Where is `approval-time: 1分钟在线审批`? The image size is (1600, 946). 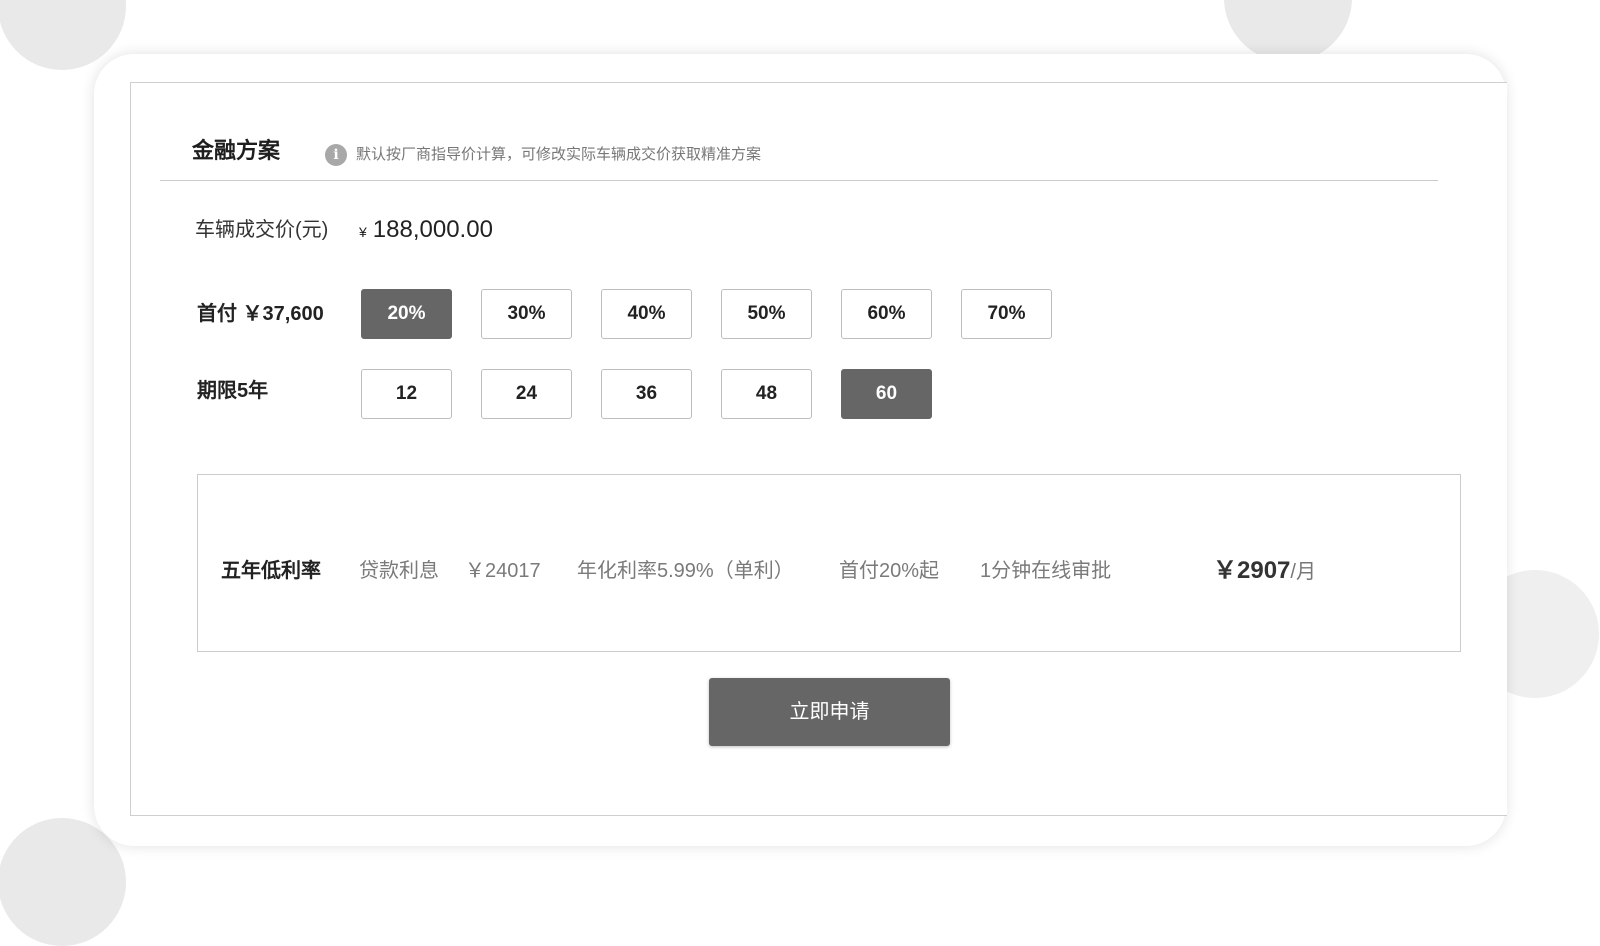 approval-time: 1分钟在线审批 is located at coordinates (1046, 571).